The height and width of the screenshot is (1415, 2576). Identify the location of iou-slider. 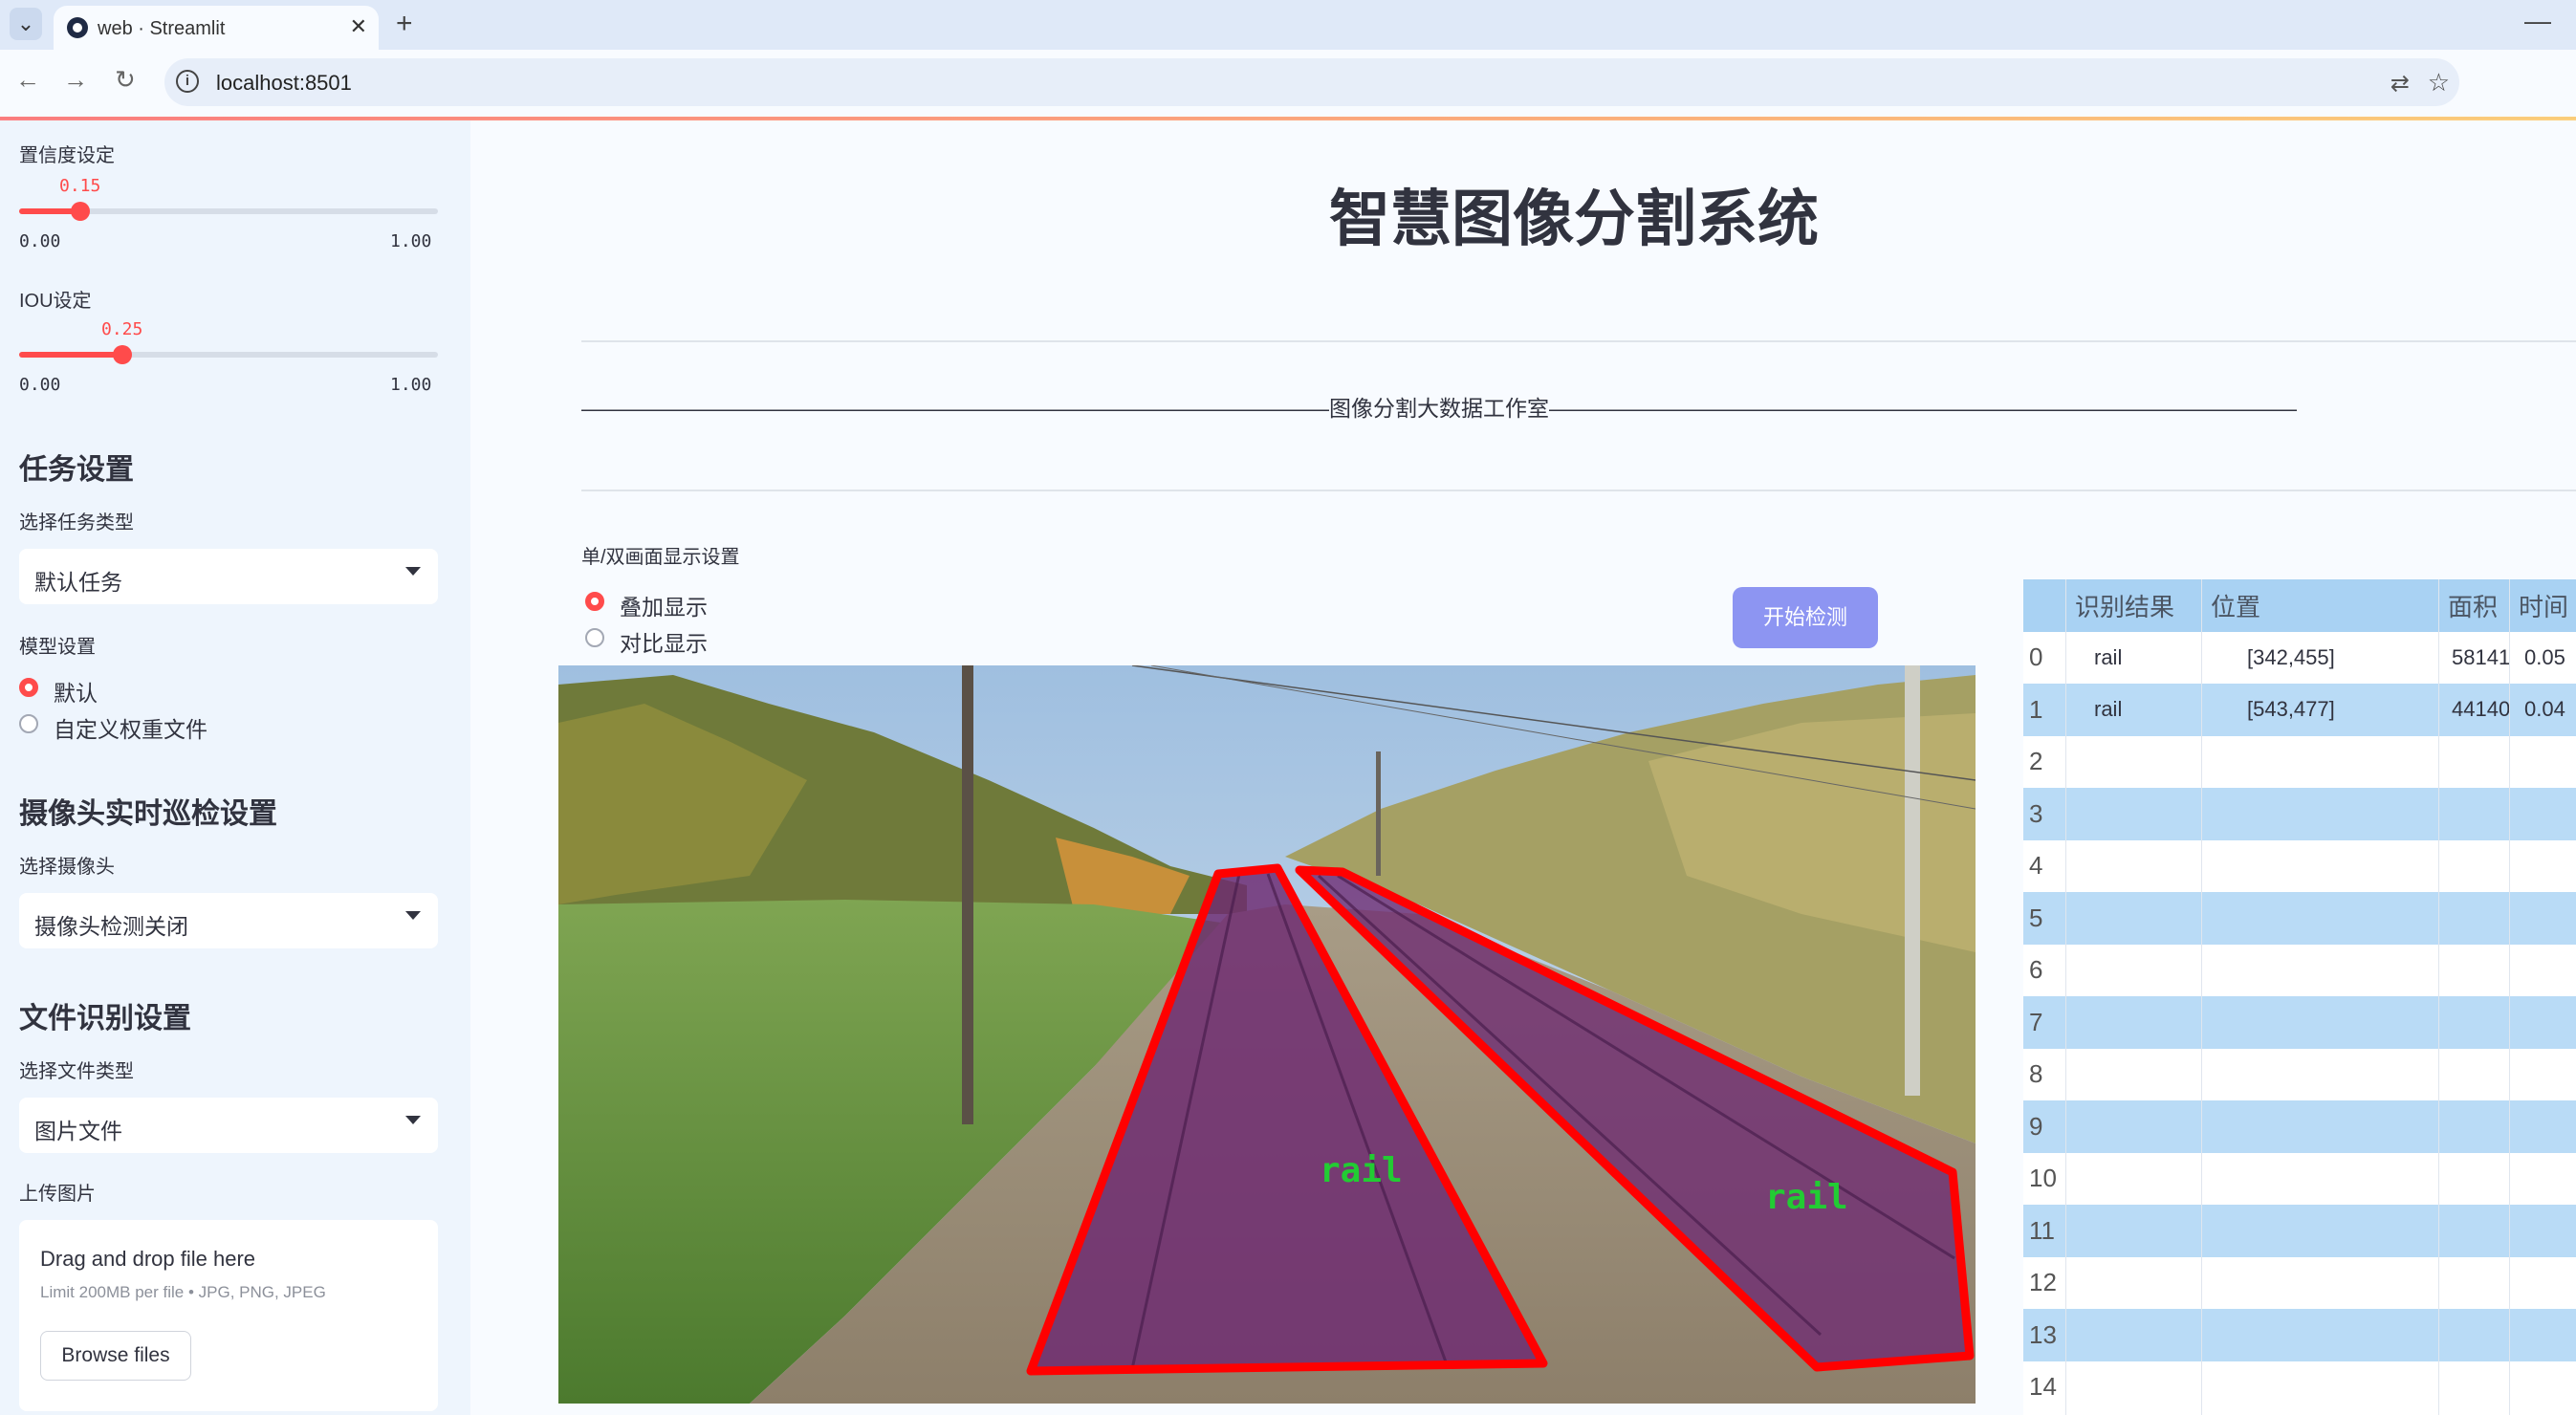
(228, 354).